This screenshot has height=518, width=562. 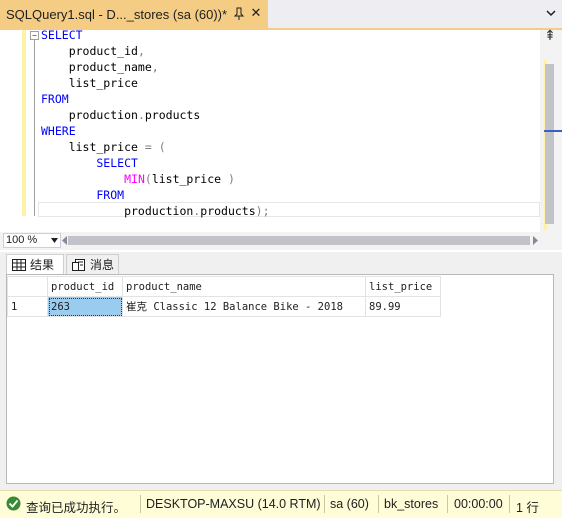 I want to click on code-line: product_id,, so click(x=155, y=51).